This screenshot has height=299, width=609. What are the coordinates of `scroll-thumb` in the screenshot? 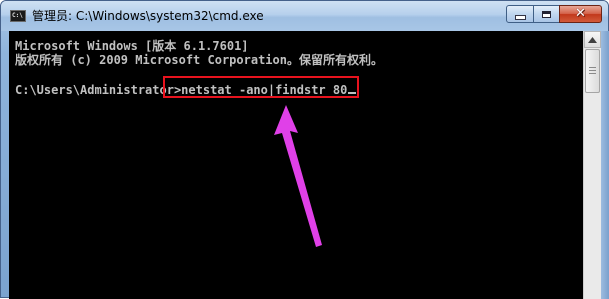 It's located at (592, 71).